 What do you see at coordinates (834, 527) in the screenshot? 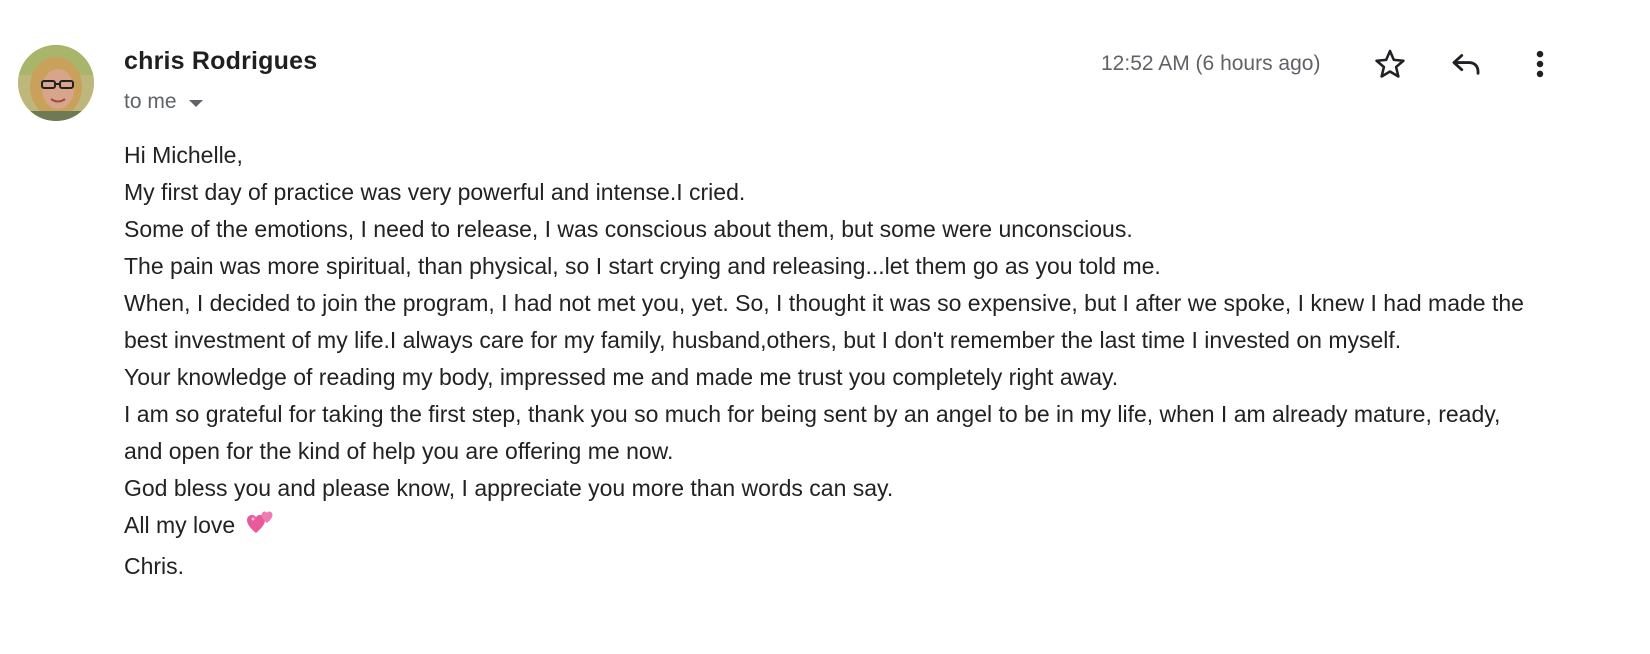
I see `body-closing-line: All my love` at bounding box center [834, 527].